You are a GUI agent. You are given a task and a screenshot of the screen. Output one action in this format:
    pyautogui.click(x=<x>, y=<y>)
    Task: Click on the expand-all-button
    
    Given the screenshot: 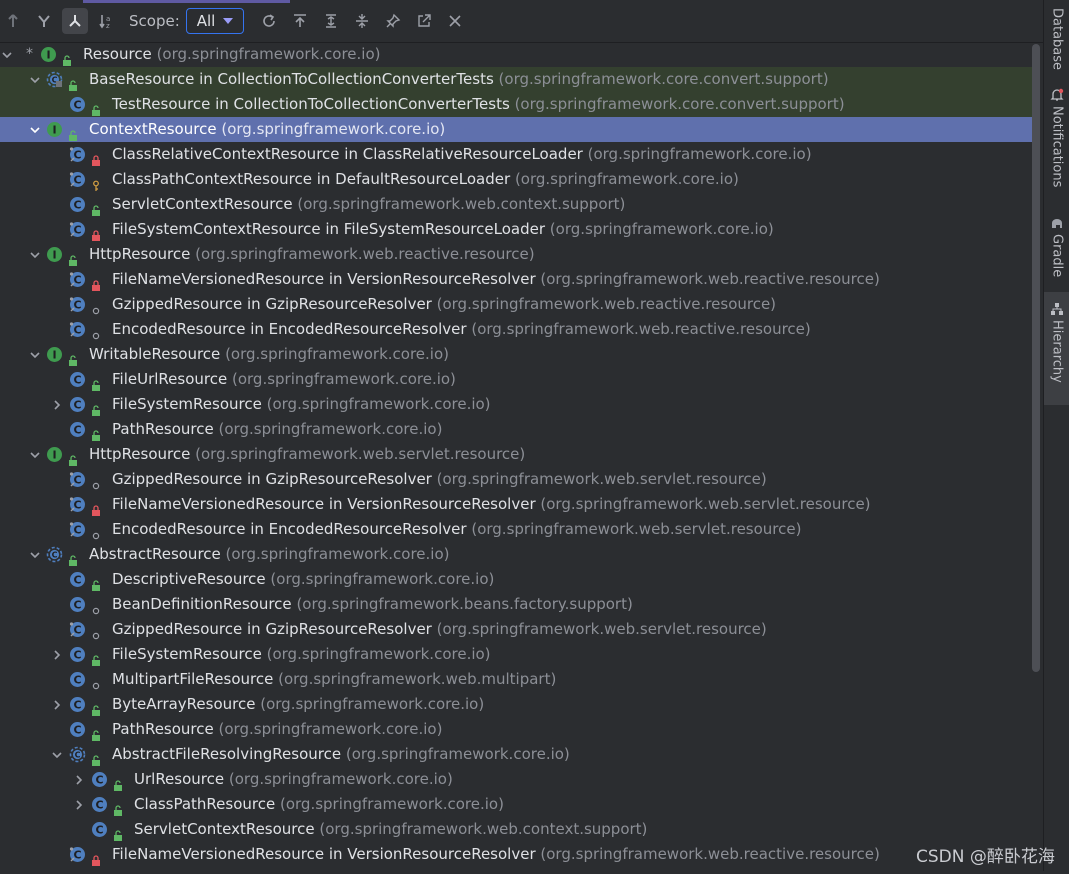 What is the action you would take?
    pyautogui.click(x=331, y=21)
    